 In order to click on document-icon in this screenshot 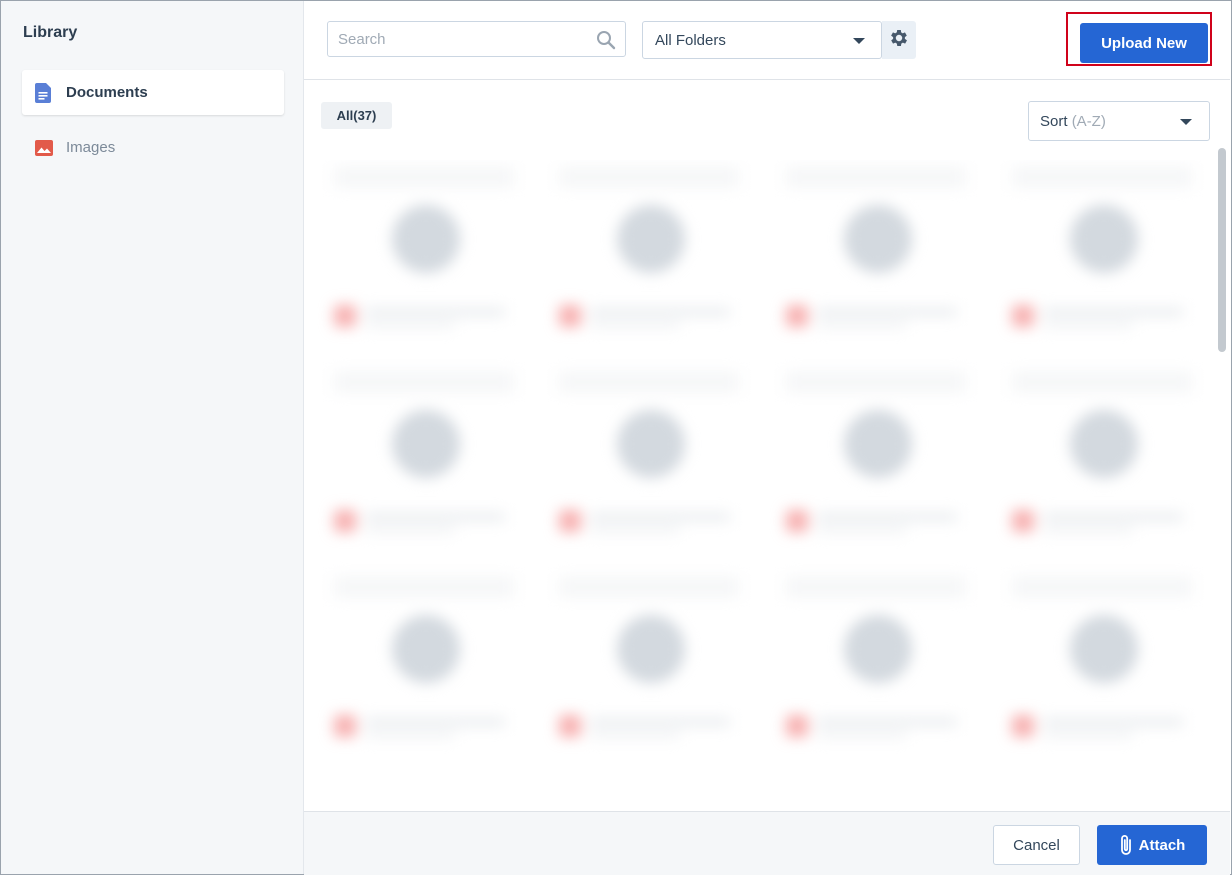, I will do `click(44, 92)`.